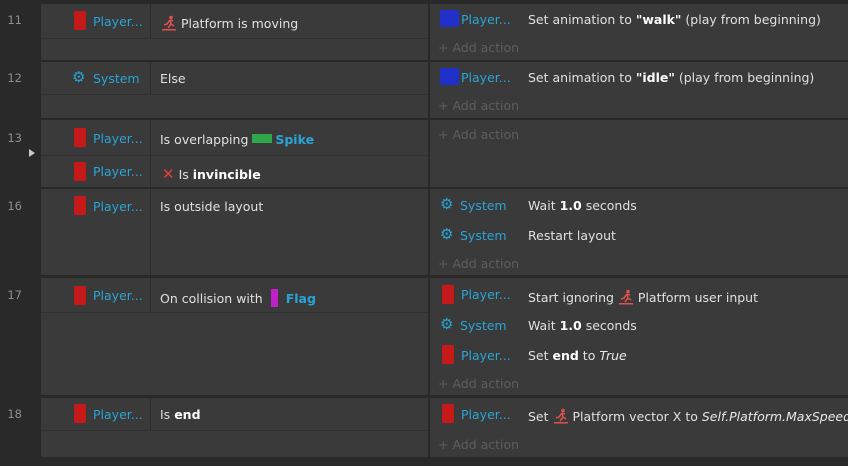 This screenshot has height=466, width=848. I want to click on condition-target-name: Flag, so click(301, 298).